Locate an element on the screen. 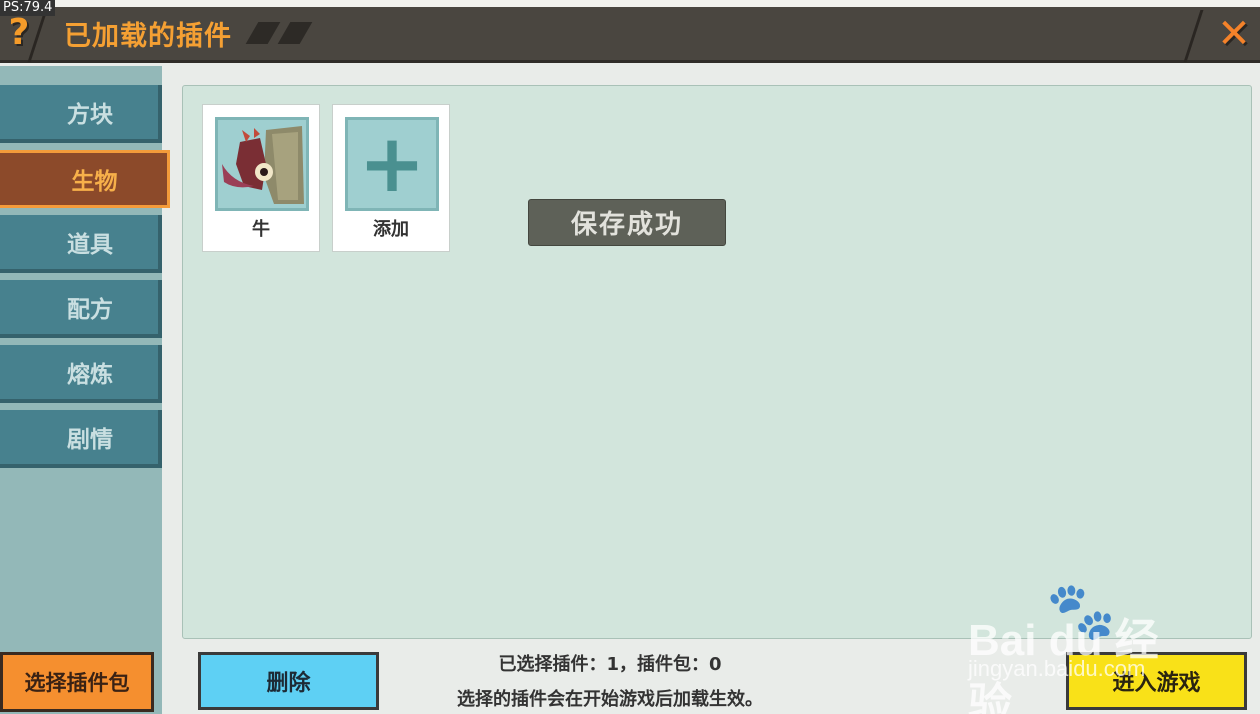  tab-recipes: 配方 is located at coordinates (81, 309).